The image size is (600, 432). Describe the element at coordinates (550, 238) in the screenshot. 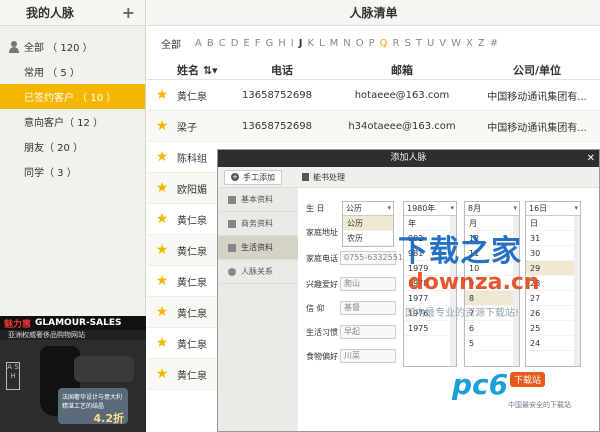

I see `select-option: 31` at that location.